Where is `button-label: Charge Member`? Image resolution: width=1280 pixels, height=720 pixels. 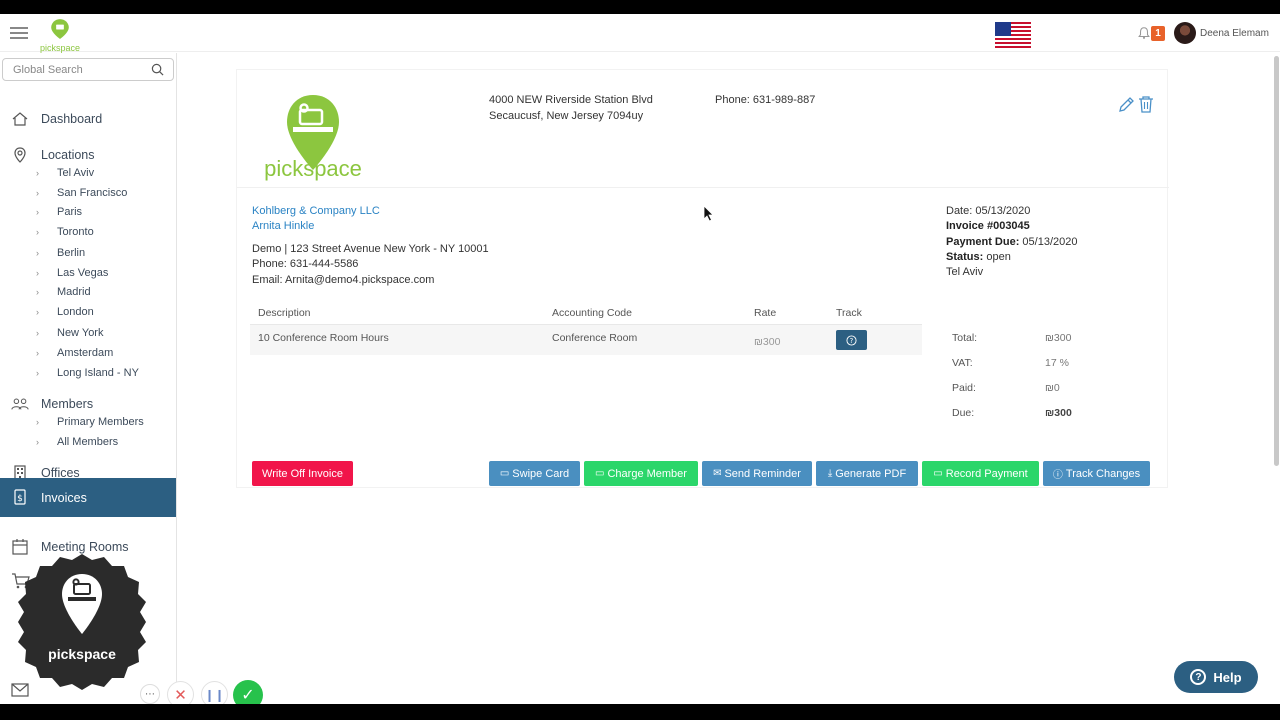 button-label: Charge Member is located at coordinates (647, 473).